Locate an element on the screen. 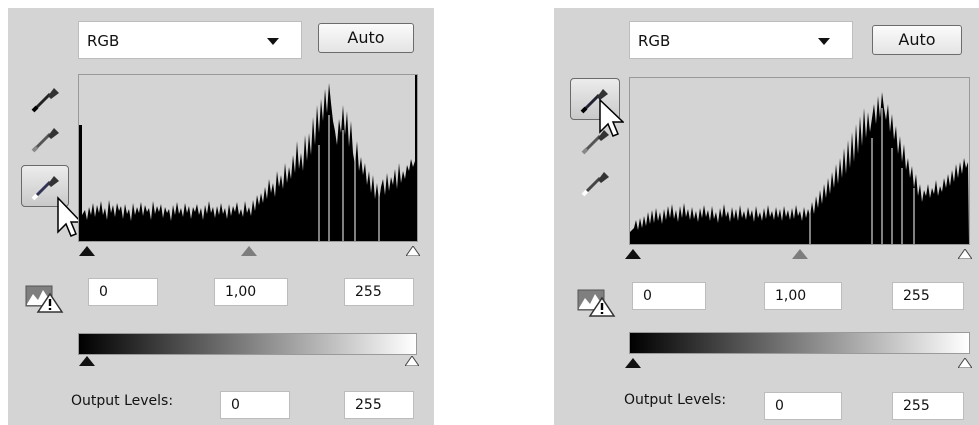 Image resolution: width=979 pixels, height=425 pixels. black-eyedropper-icon is located at coordinates (46, 99).